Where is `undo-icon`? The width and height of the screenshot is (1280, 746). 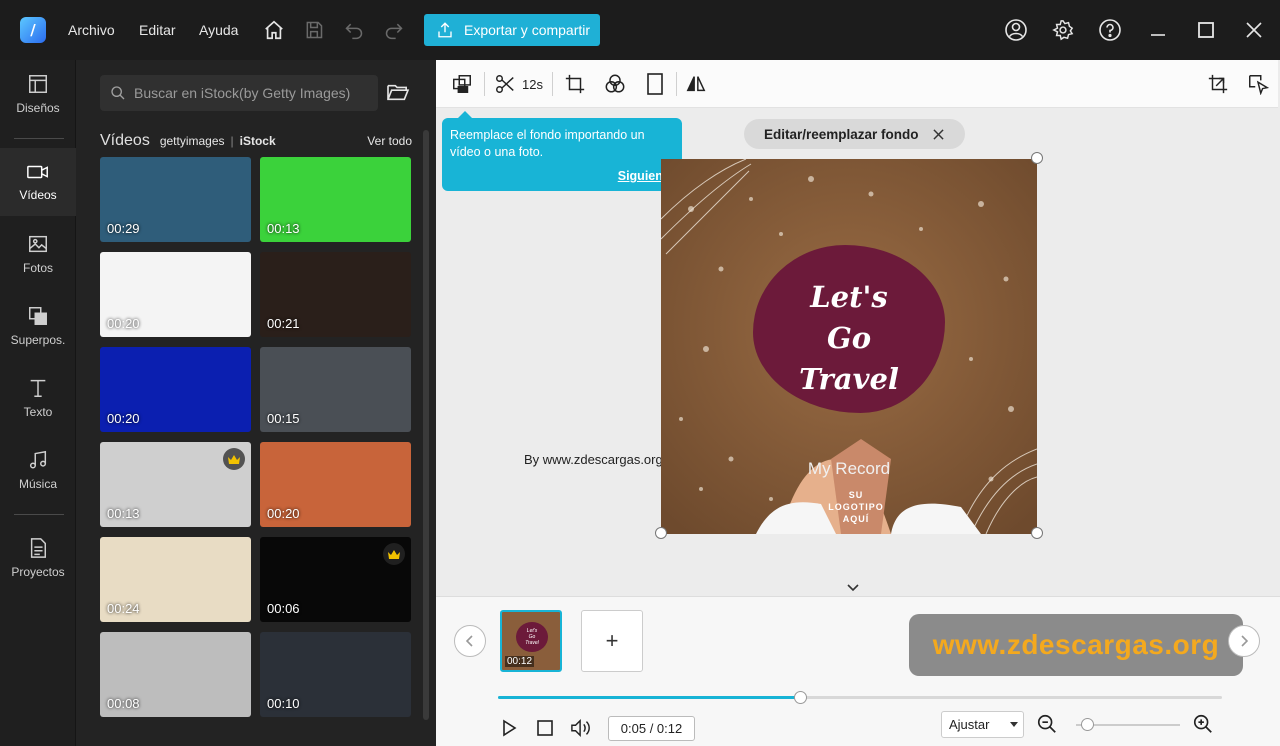
undo-icon is located at coordinates (354, 30).